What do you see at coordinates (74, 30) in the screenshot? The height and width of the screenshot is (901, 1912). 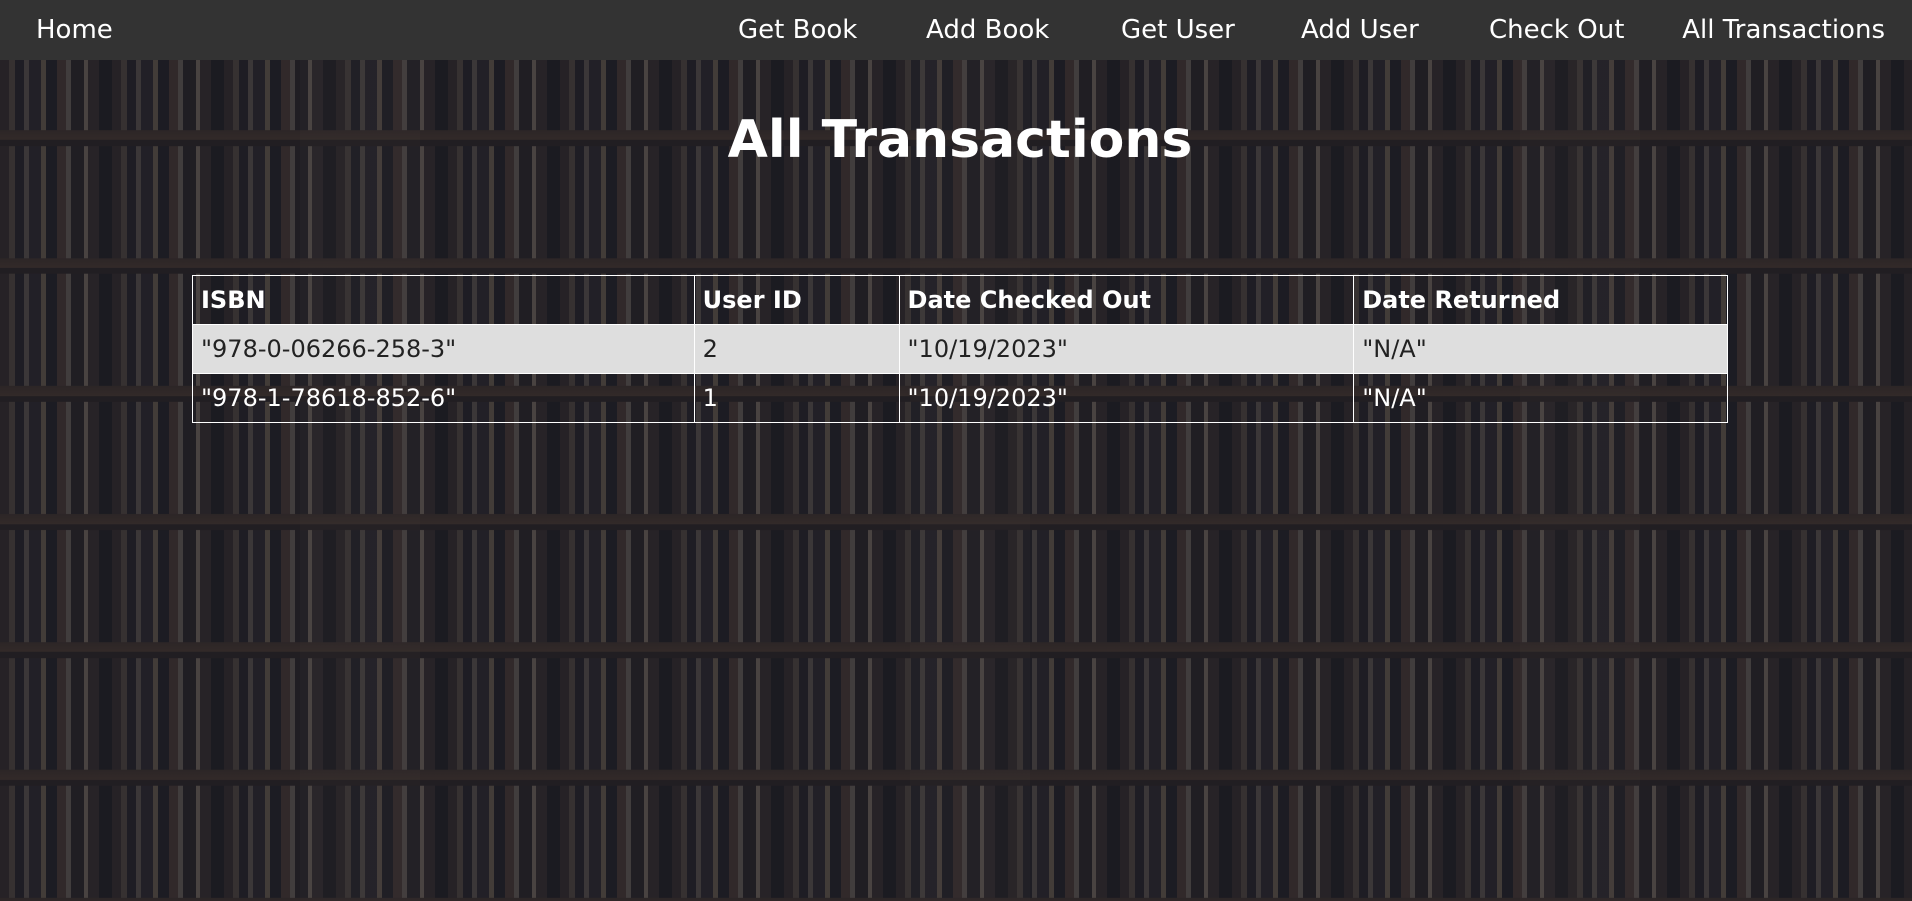 I see `nav-home-link: Home` at bounding box center [74, 30].